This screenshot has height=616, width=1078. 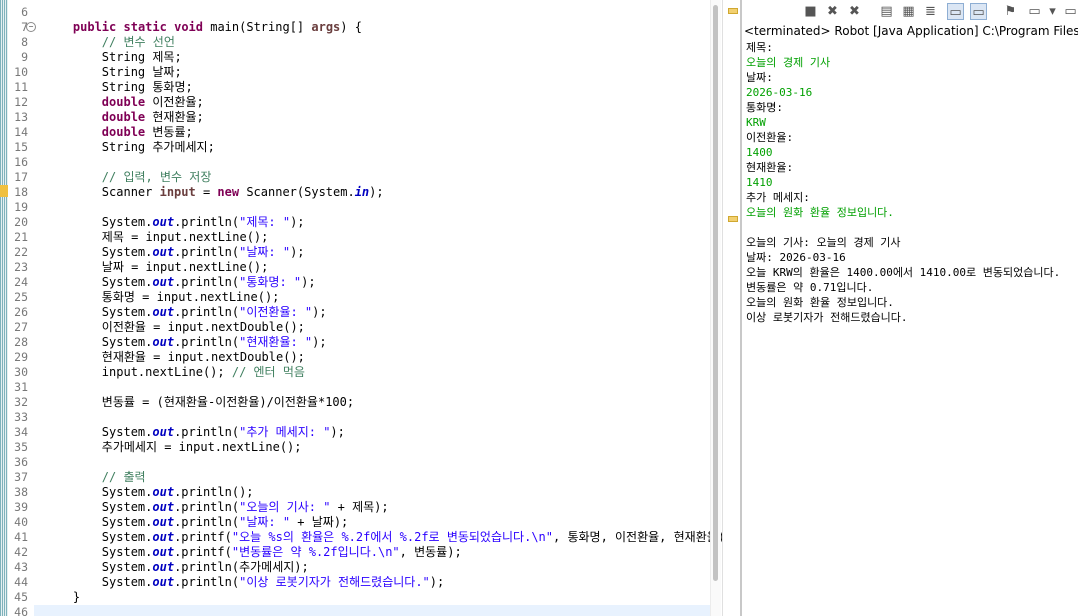 What do you see at coordinates (778, 197) in the screenshot?
I see `console-output-line: 추가 메세지:` at bounding box center [778, 197].